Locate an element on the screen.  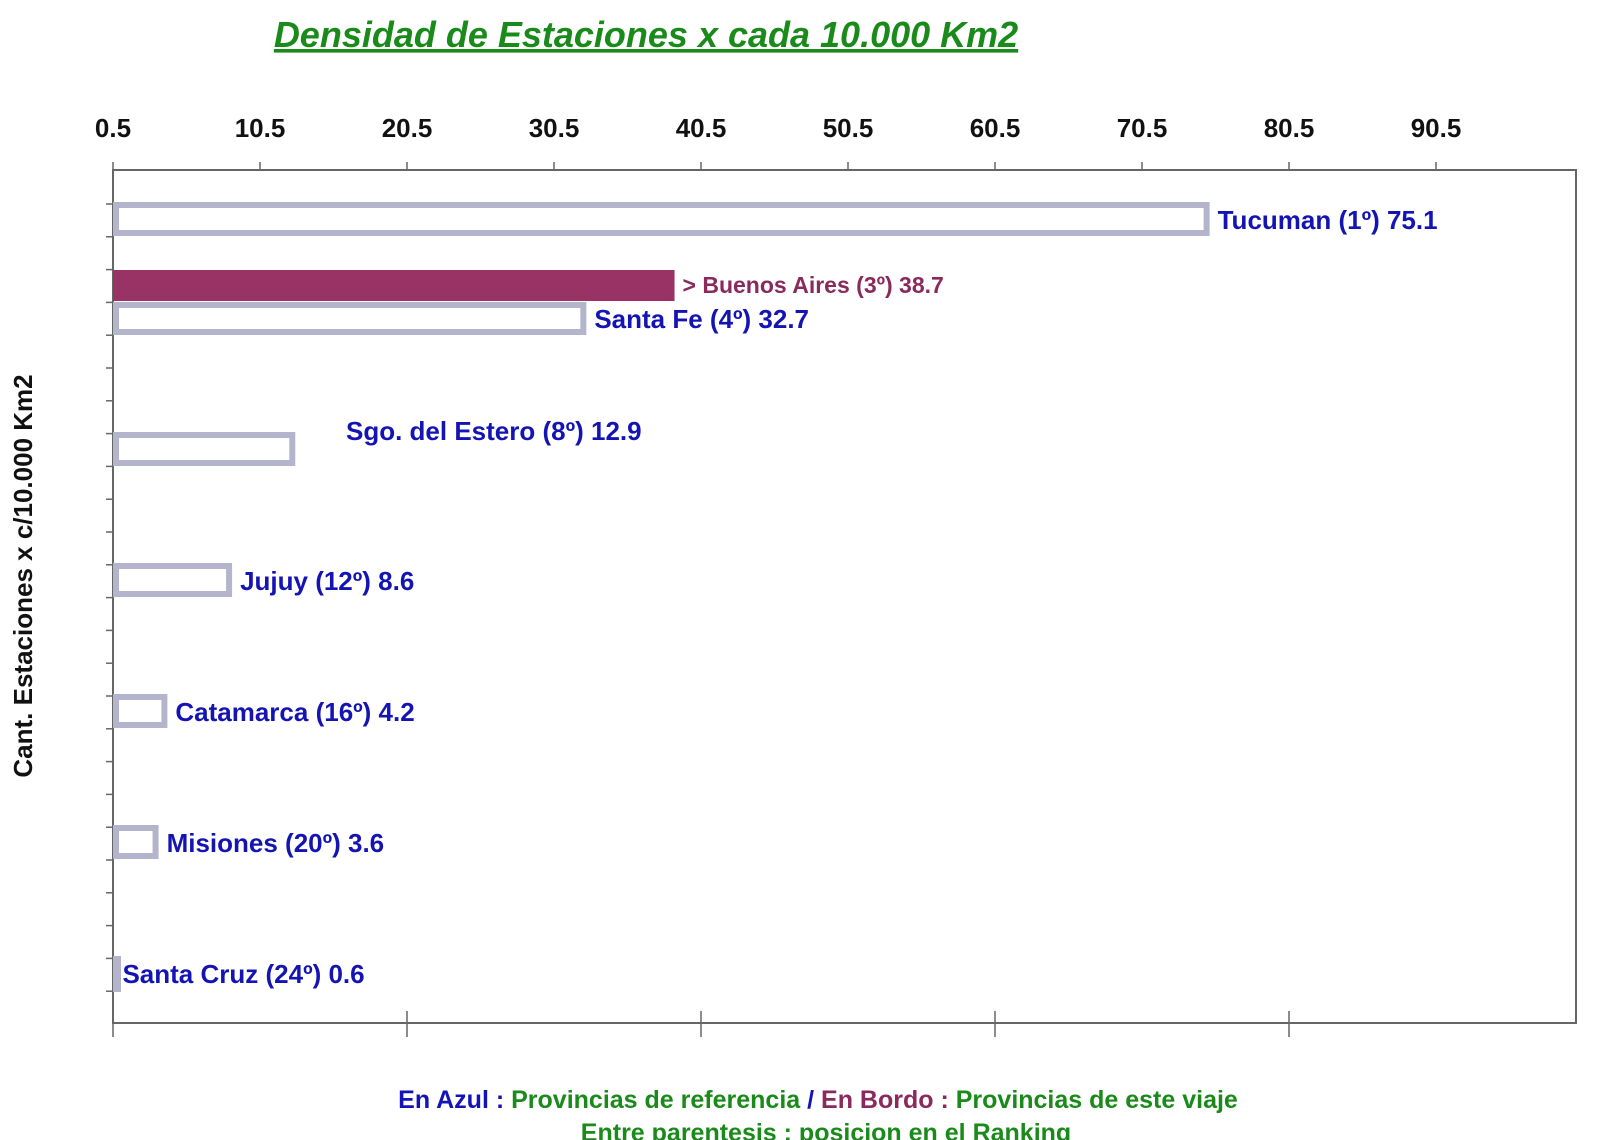
bar-label: Tucuman (1º) 75.1 is located at coordinates (1328, 220).